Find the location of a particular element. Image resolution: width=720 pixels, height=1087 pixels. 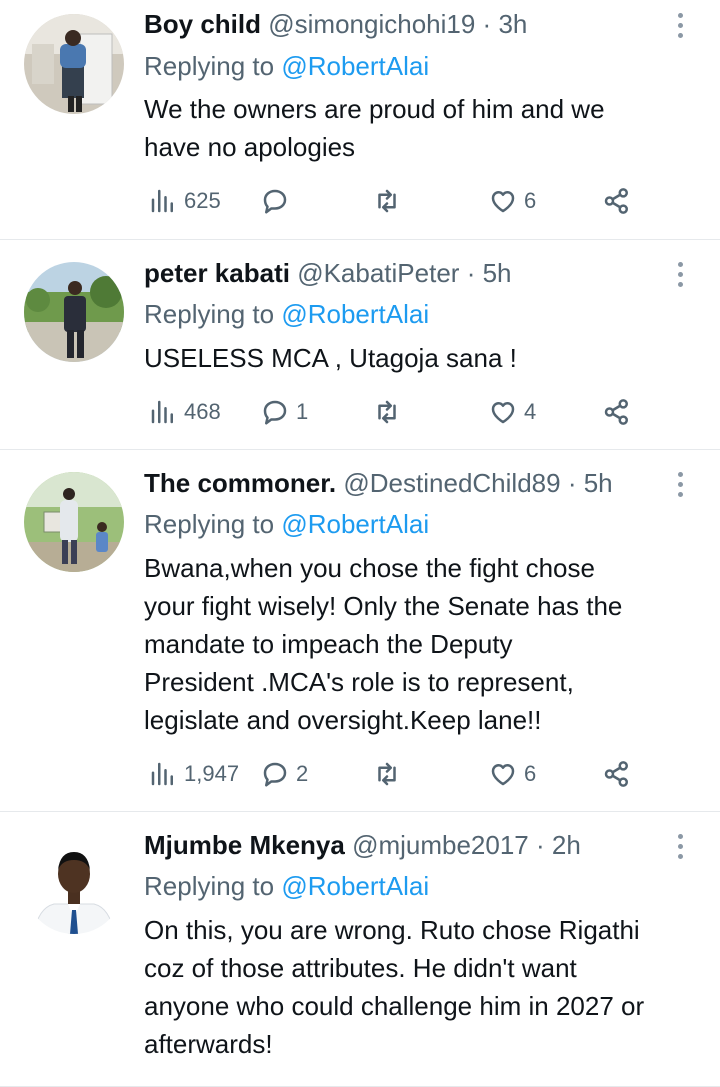

display-name: The commoner. is located at coordinates (240, 483).